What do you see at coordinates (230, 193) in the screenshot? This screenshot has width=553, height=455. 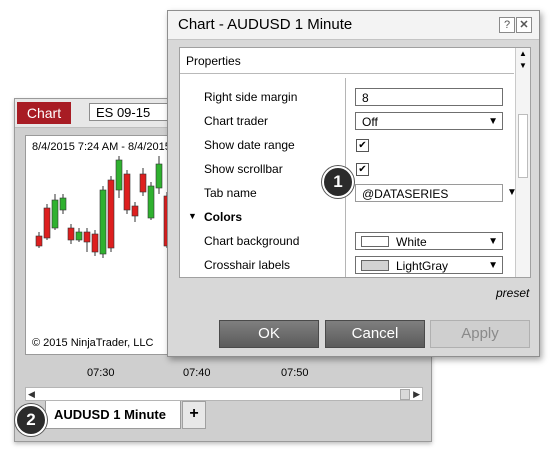 I see `tab-name-label: Tab name` at bounding box center [230, 193].